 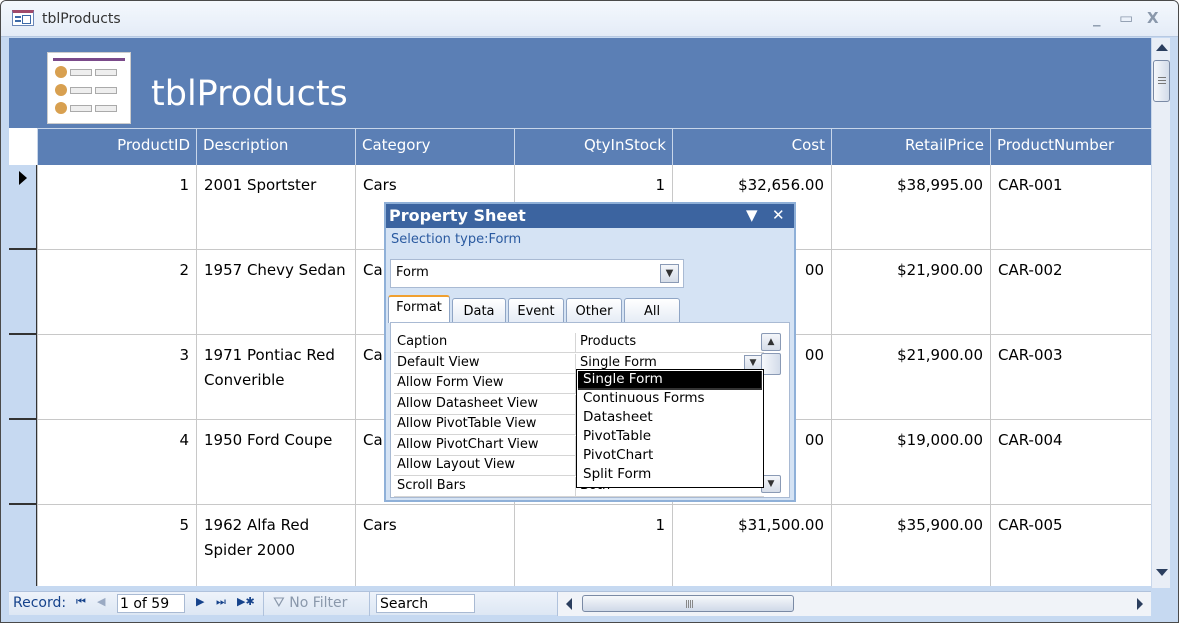 What do you see at coordinates (457, 215) in the screenshot?
I see `property-sheet-title: Property Sheet` at bounding box center [457, 215].